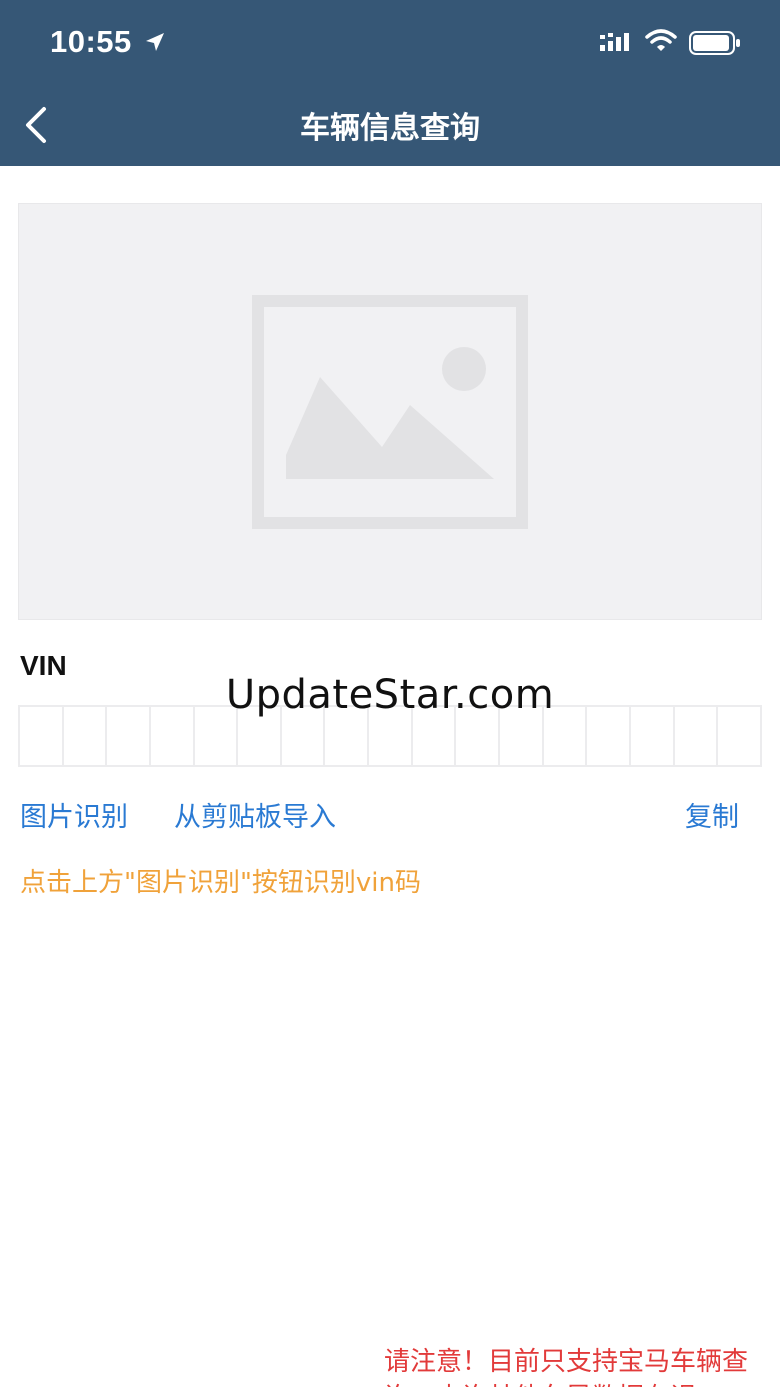  I want to click on wifi-icon, so click(661, 40).